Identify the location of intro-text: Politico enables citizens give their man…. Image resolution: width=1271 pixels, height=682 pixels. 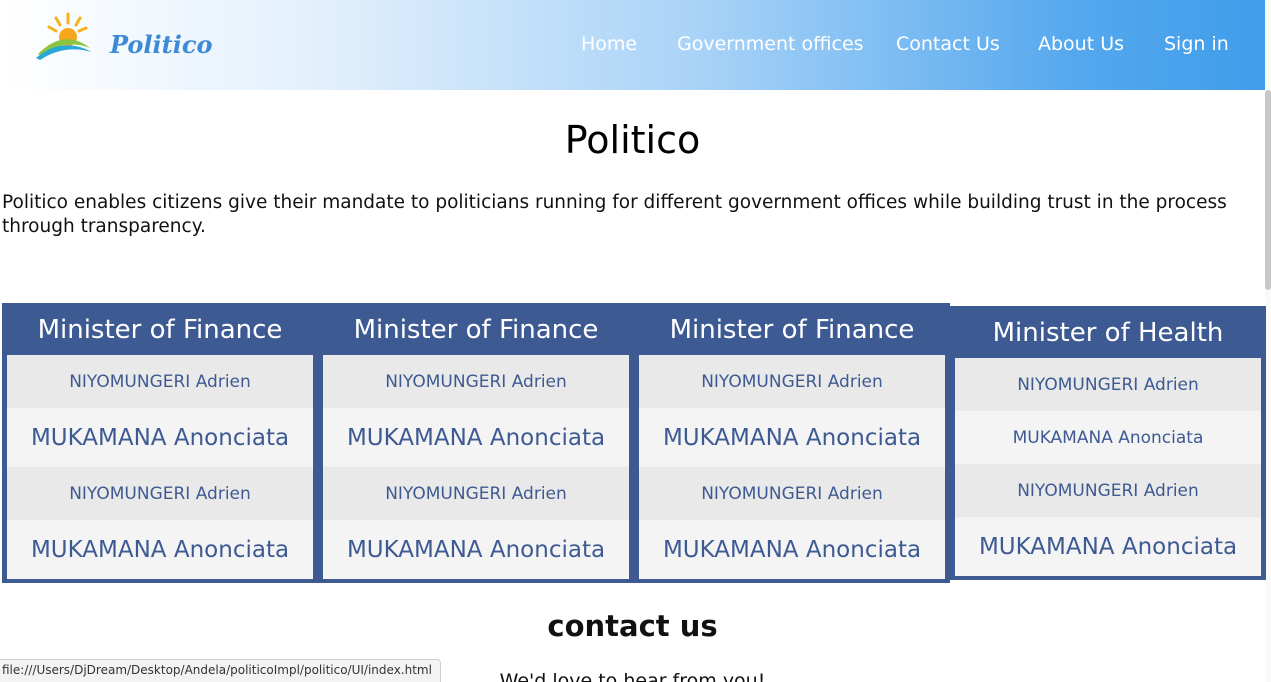
(614, 214).